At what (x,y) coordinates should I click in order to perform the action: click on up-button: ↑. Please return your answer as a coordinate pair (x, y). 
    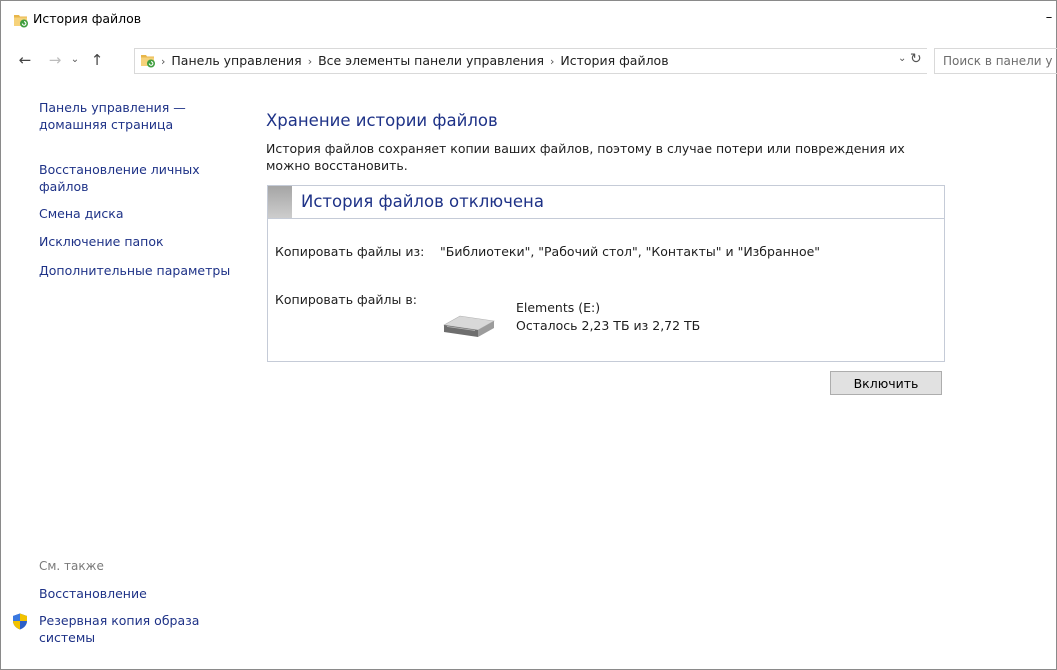
    Looking at the image, I should click on (97, 60).